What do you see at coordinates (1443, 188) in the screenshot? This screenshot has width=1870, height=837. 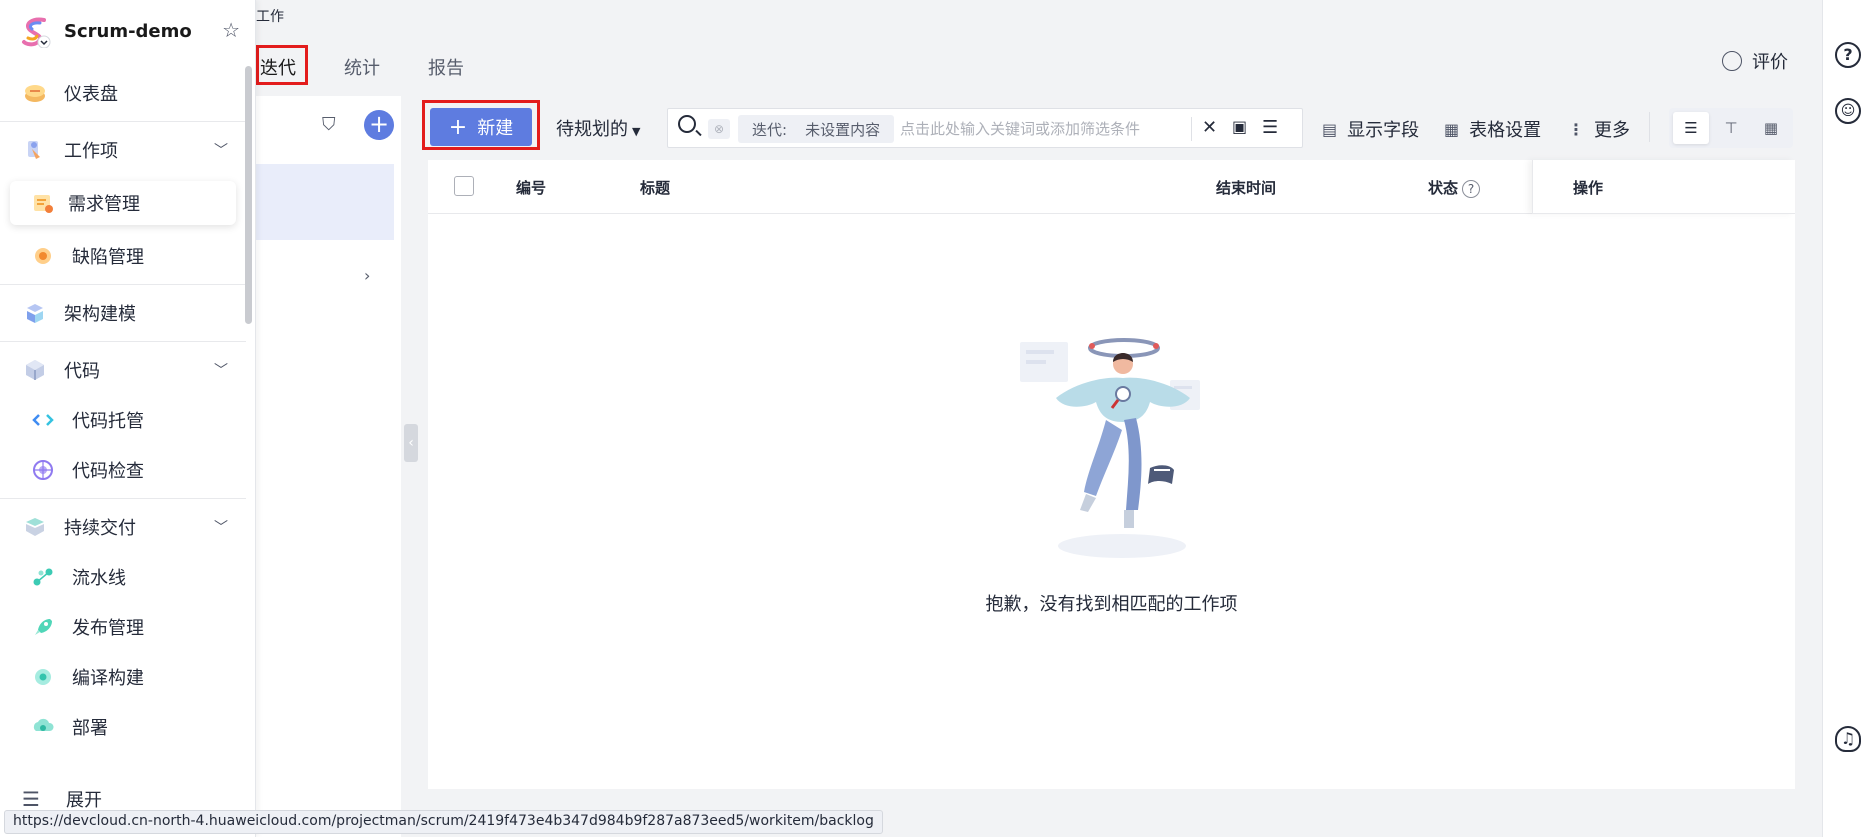 I see `column-header-status-label: 状态` at bounding box center [1443, 188].